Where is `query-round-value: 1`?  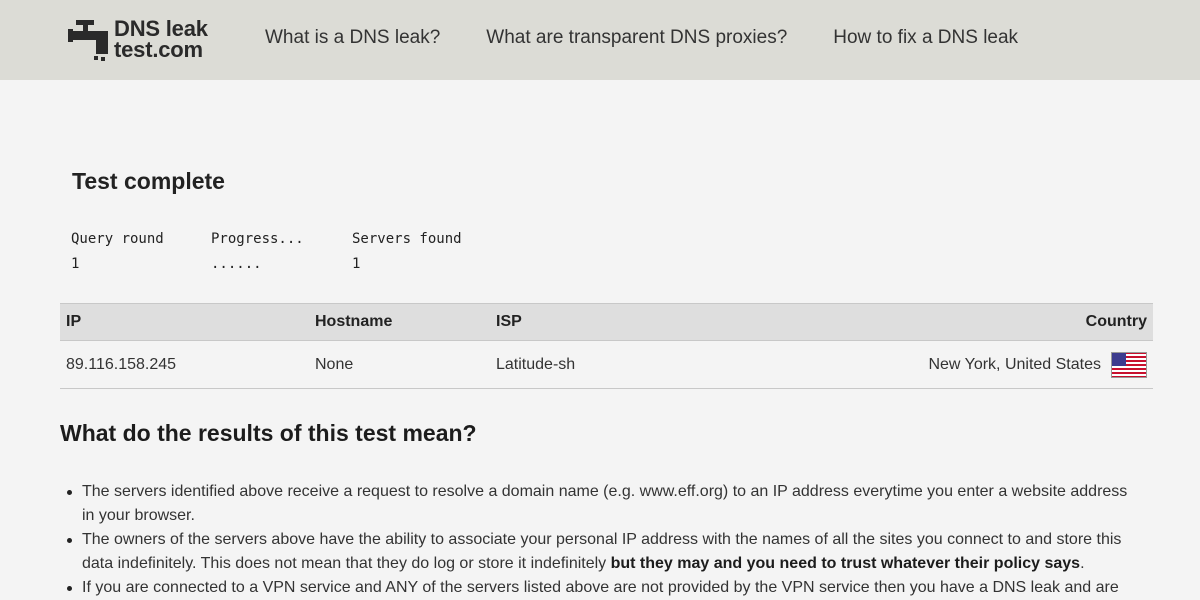
query-round-value: 1 is located at coordinates (75, 264).